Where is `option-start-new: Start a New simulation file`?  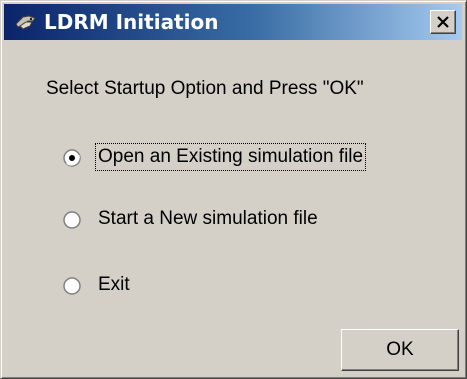 option-start-new: Start a New simulation file is located at coordinates (229, 220).